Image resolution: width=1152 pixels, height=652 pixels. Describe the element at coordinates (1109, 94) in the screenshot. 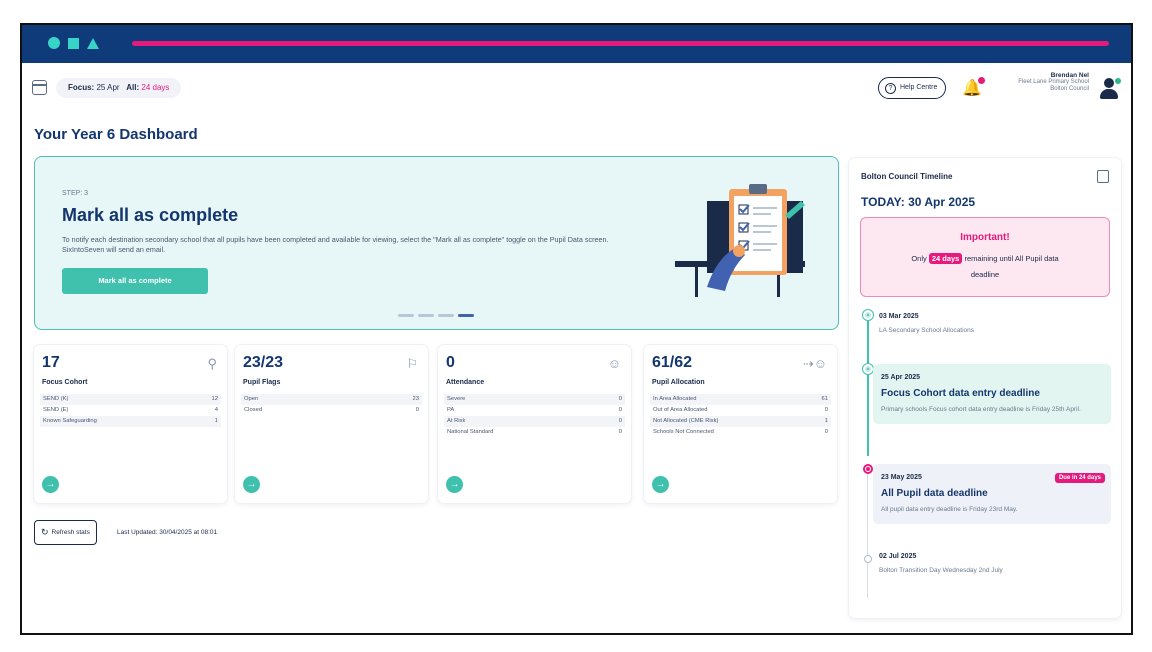

I see `avatar-body` at that location.